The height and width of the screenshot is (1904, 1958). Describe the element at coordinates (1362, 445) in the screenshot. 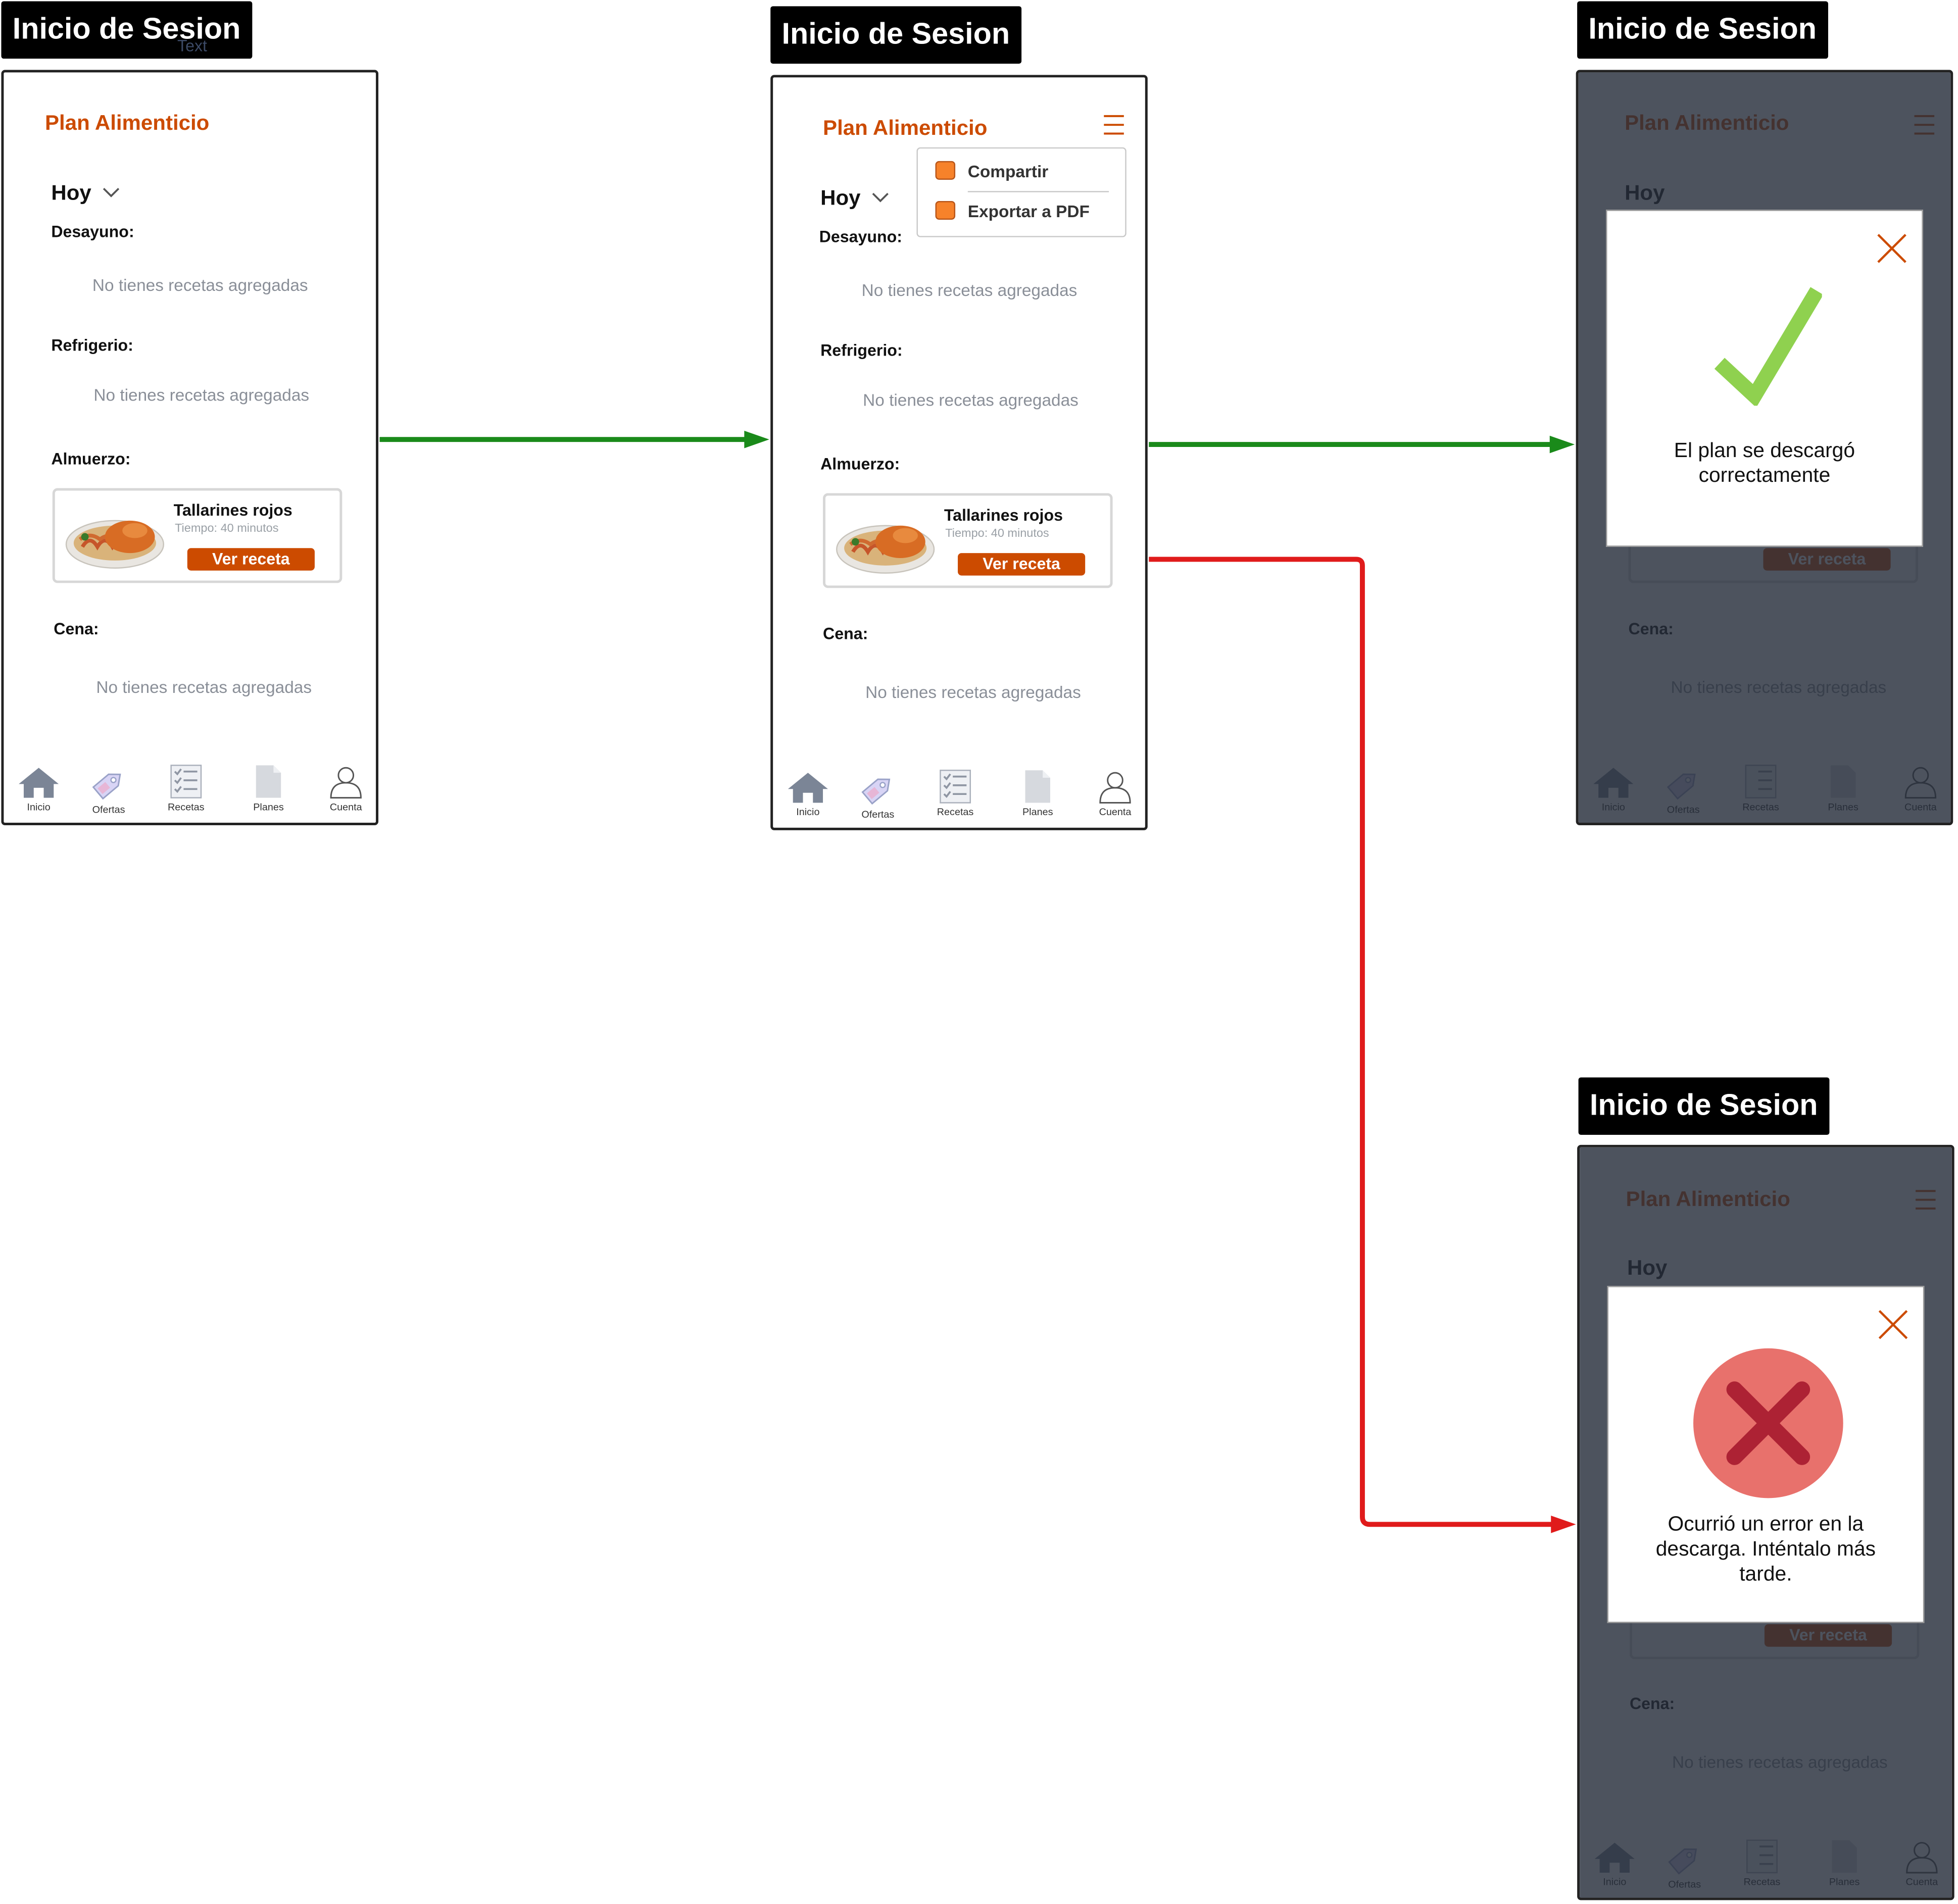

I see `arrow-screen2-to-success` at that location.